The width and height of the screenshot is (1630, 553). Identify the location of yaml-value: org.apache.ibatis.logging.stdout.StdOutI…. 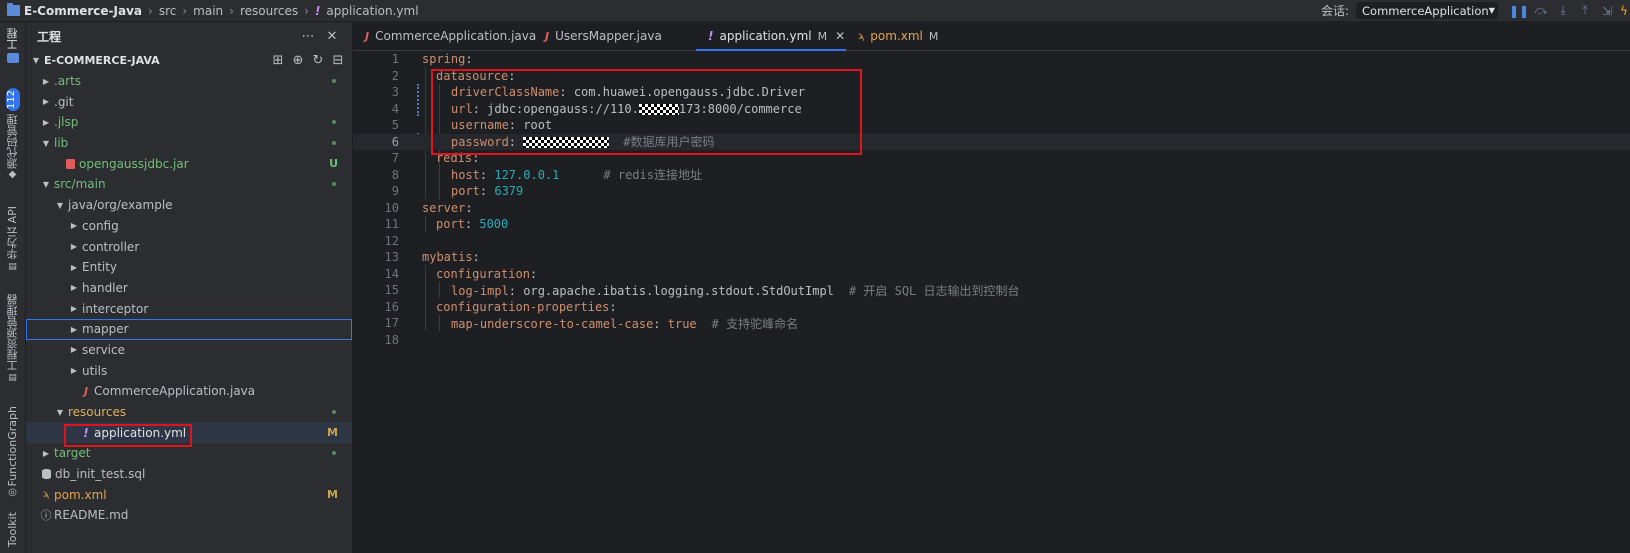
(678, 290).